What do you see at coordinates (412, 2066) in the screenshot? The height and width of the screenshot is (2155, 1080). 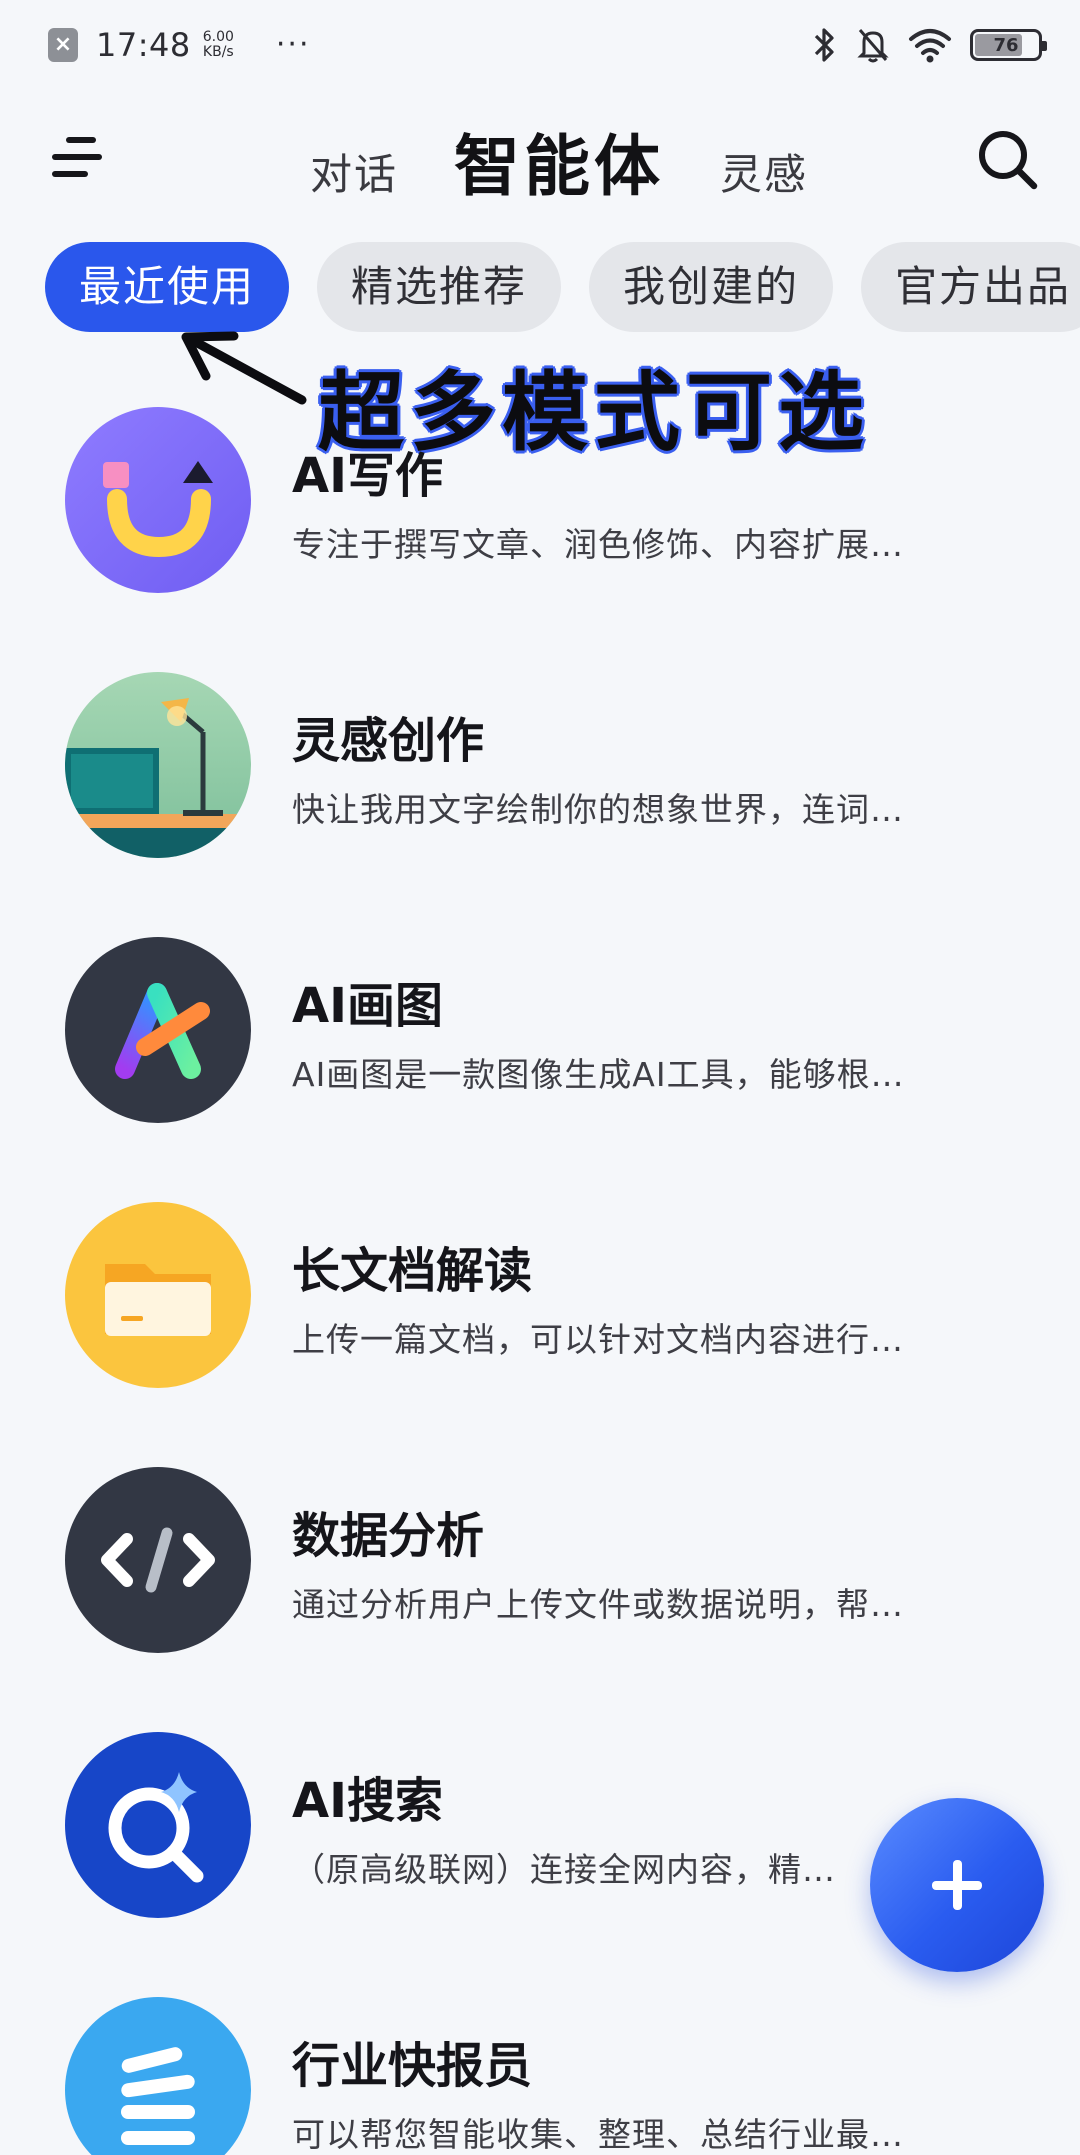 I see `agent-title: 行业快报员` at bounding box center [412, 2066].